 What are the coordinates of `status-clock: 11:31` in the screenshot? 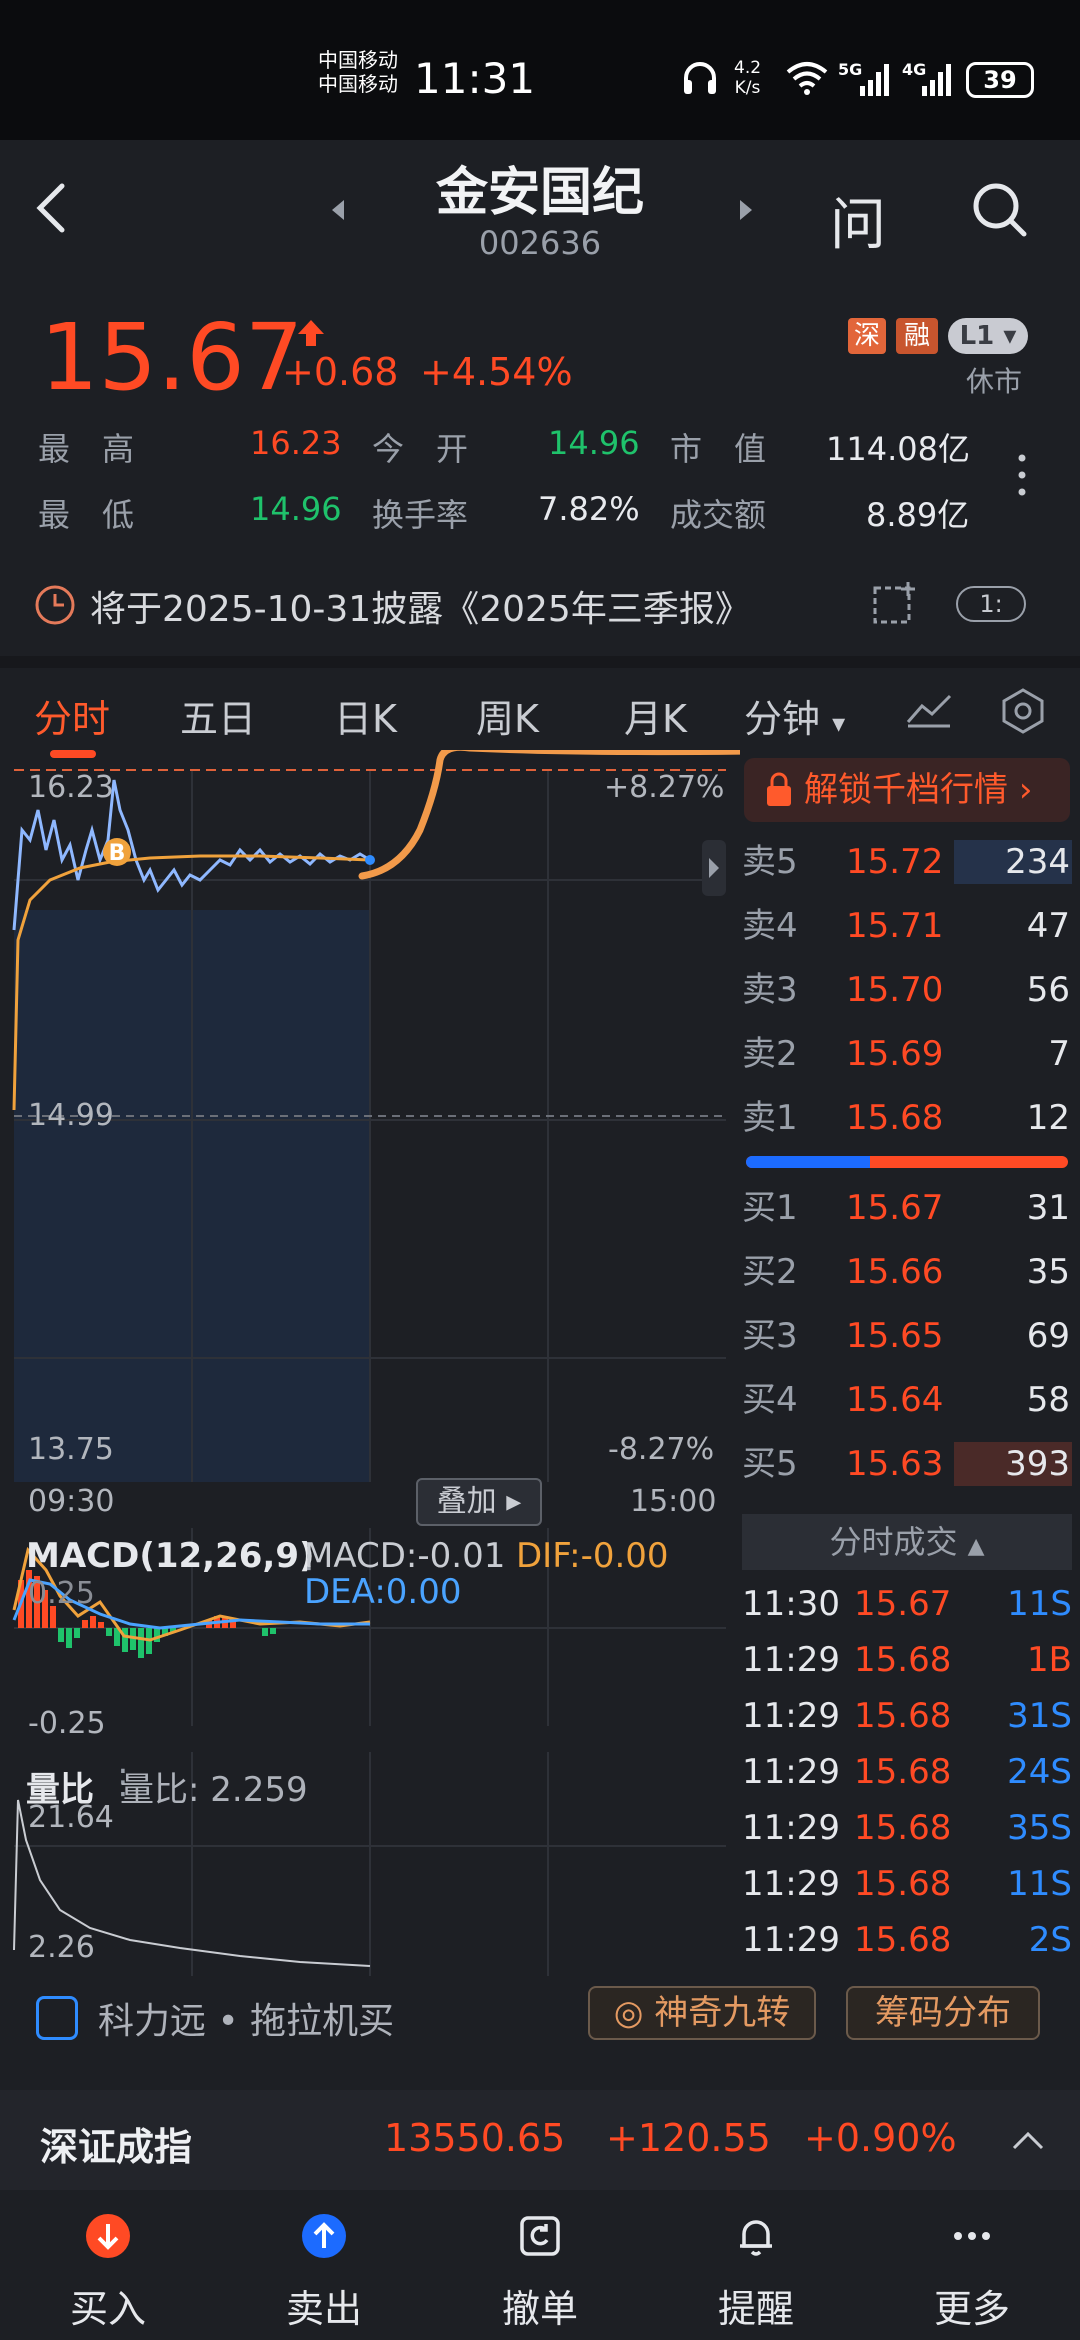 It's located at (475, 78).